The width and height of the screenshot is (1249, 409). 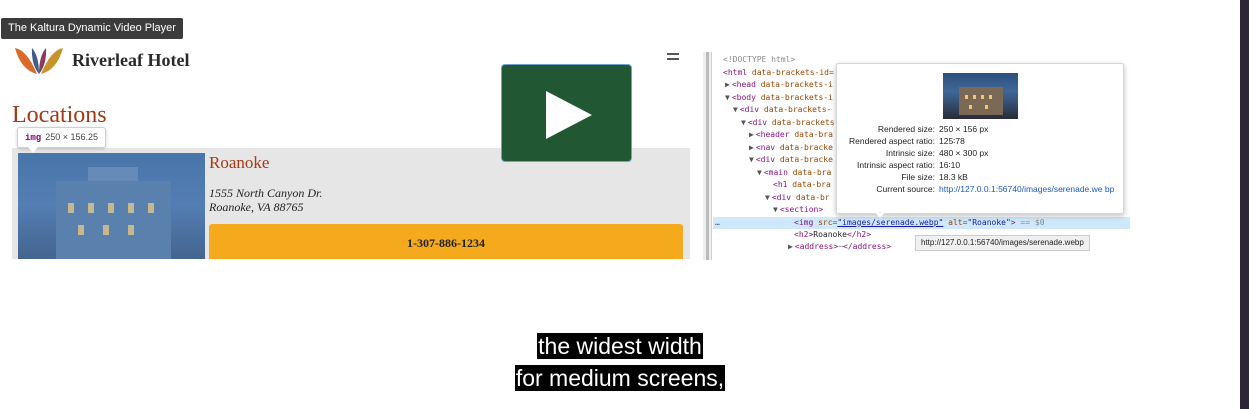 I want to click on window-edge, so click(x=1244, y=204).